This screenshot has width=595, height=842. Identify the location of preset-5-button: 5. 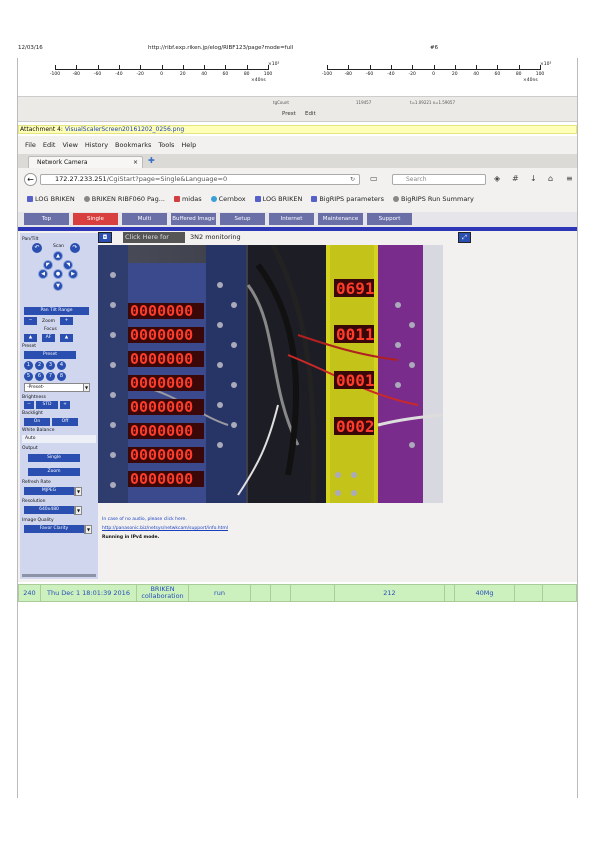
(28, 376).